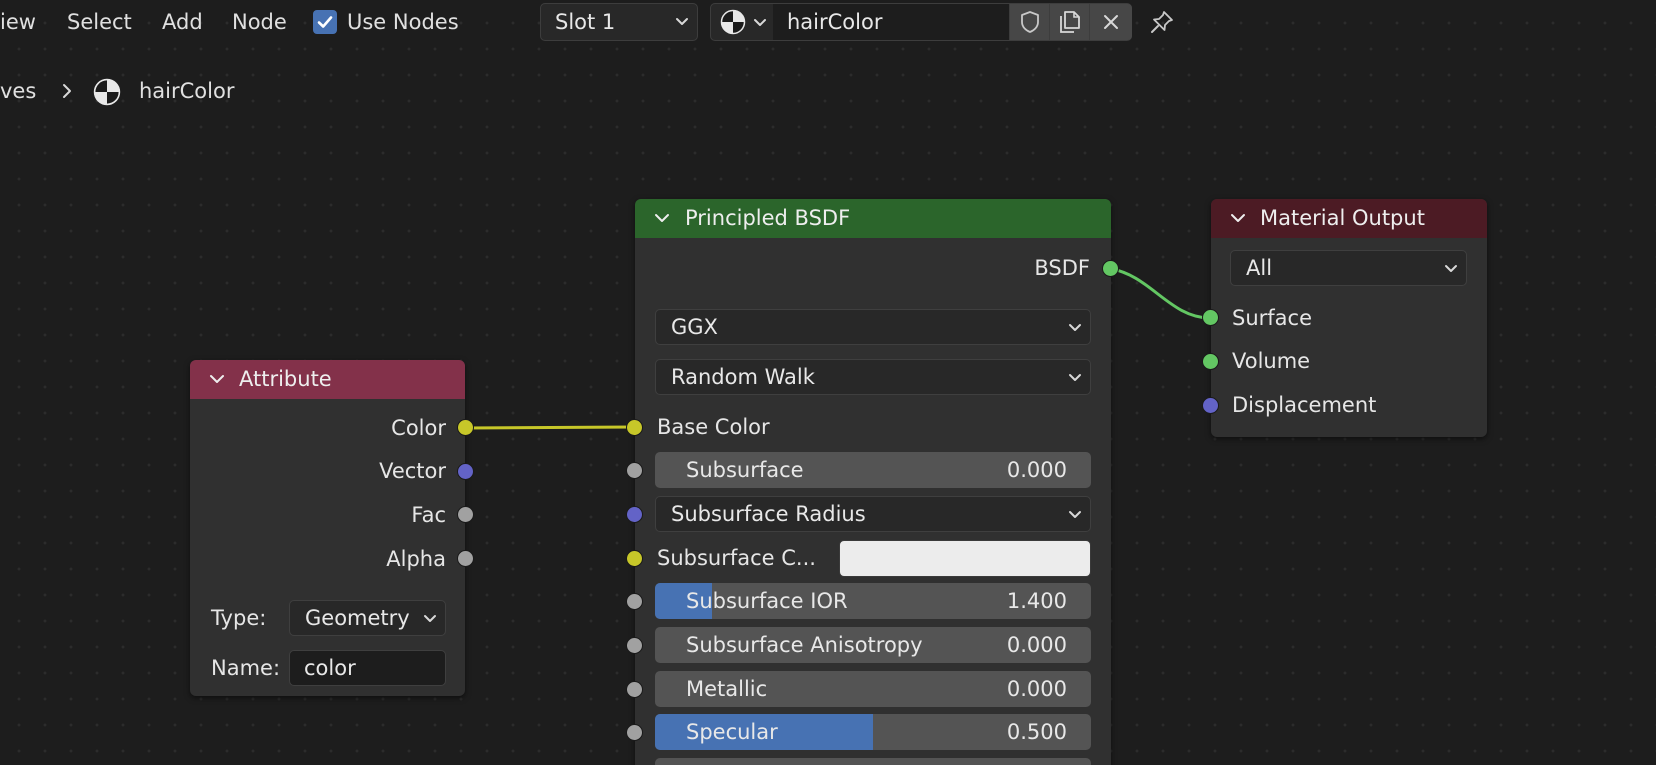 The image size is (1656, 765). I want to click on material-browse-button, so click(742, 22).